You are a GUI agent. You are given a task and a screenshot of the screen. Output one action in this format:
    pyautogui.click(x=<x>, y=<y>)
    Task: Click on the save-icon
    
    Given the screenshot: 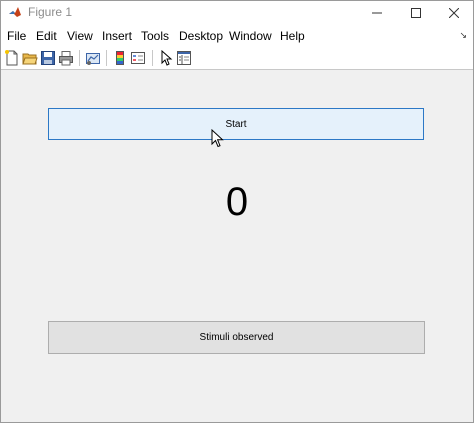 What is the action you would take?
    pyautogui.click(x=48, y=58)
    